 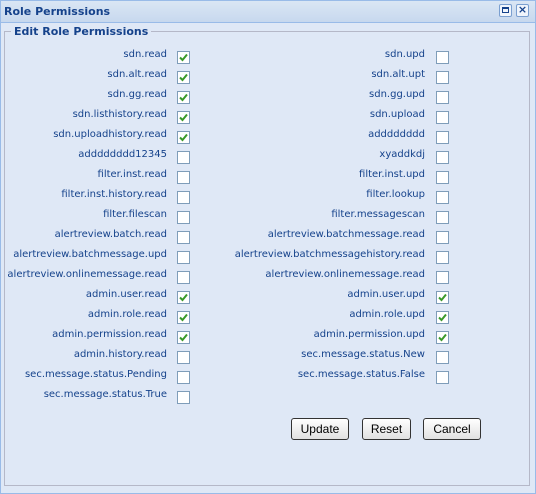 What do you see at coordinates (395, 194) in the screenshot?
I see `permission-label-filter-lookup: filter.lookup` at bounding box center [395, 194].